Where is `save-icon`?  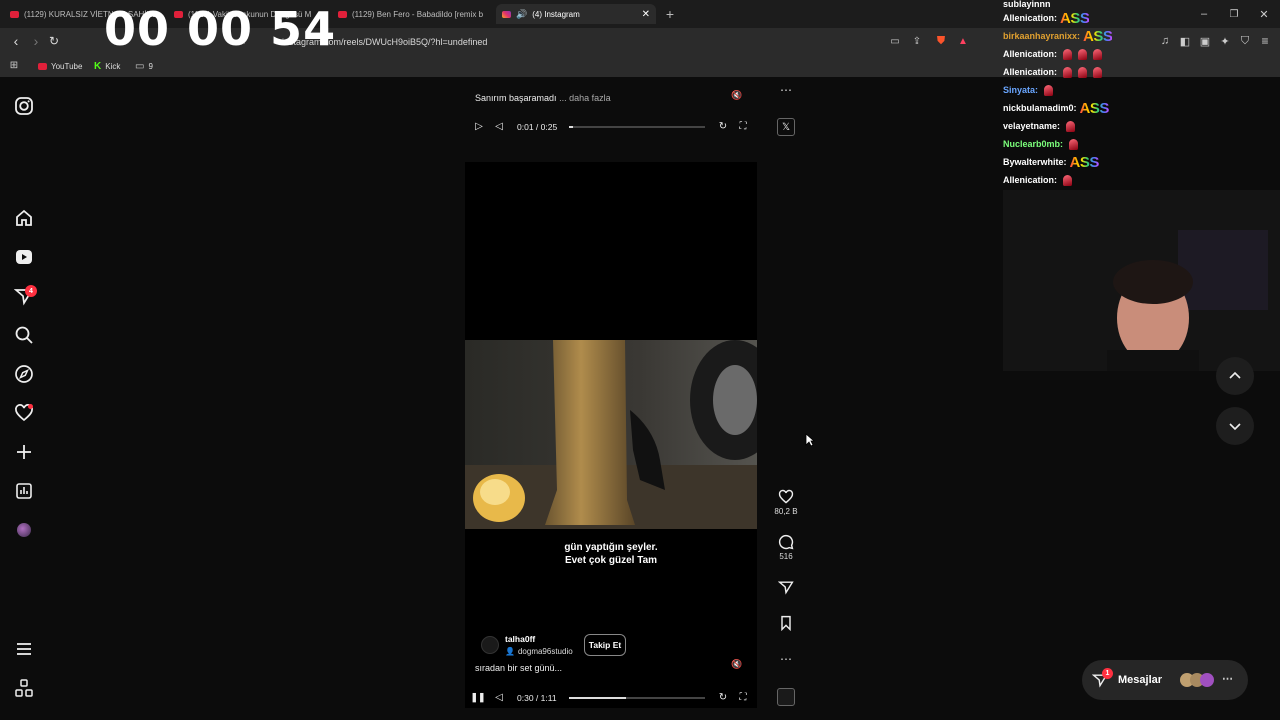 save-icon is located at coordinates (786, 623).